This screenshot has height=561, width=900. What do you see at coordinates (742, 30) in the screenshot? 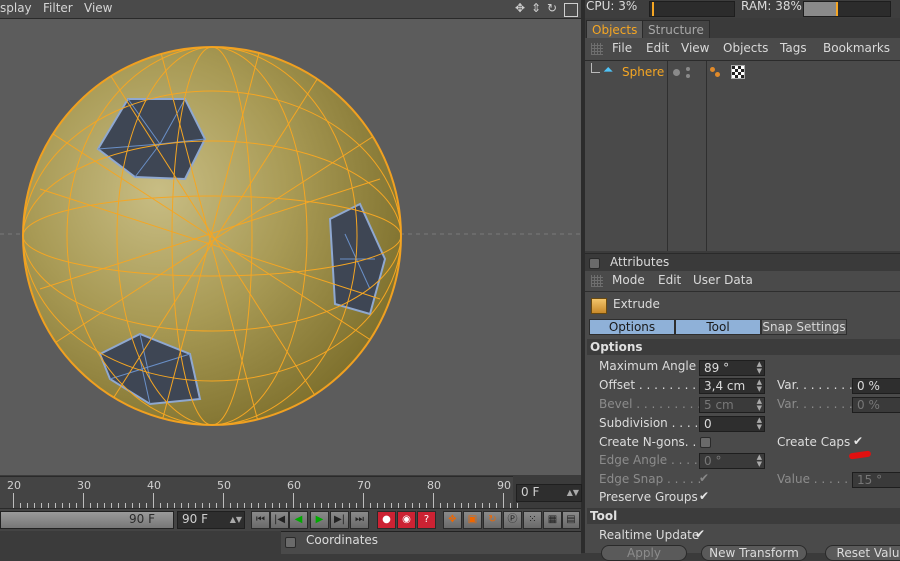
I see `object-manager-tabs: Objects Structure` at bounding box center [742, 30].